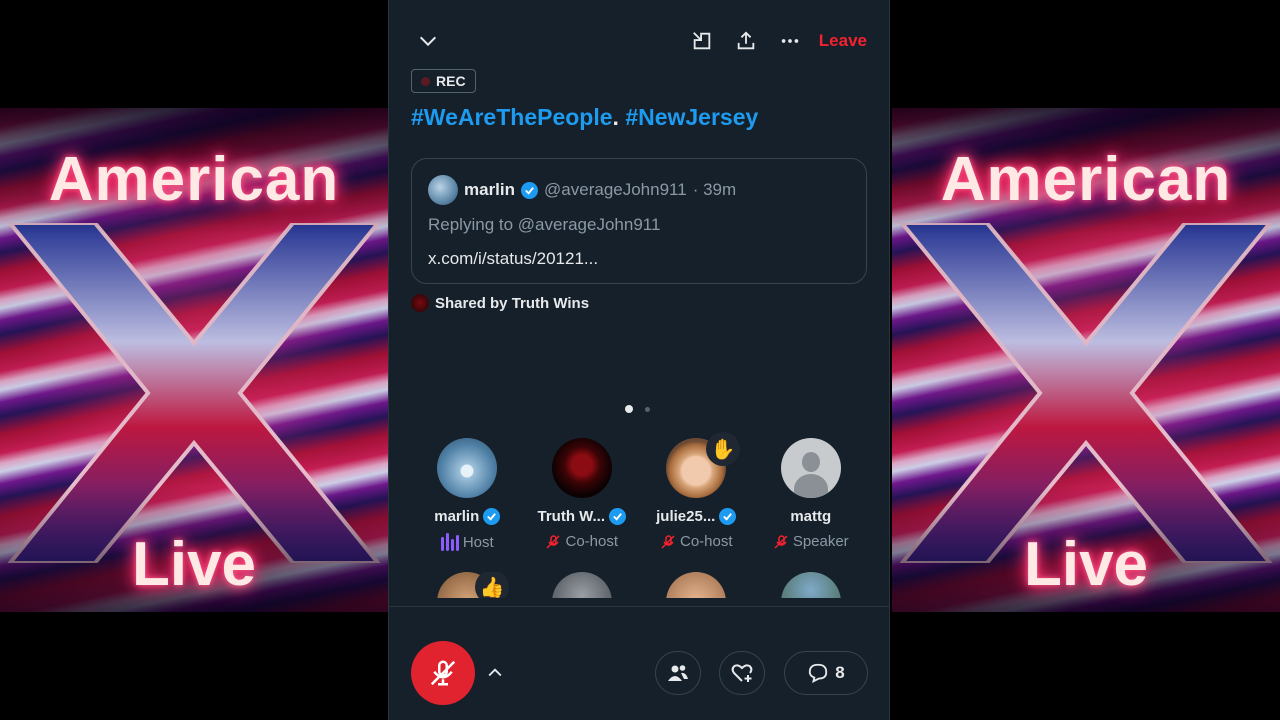 The image size is (1280, 720). I want to click on participants-row-2: 👍, so click(640, 585).